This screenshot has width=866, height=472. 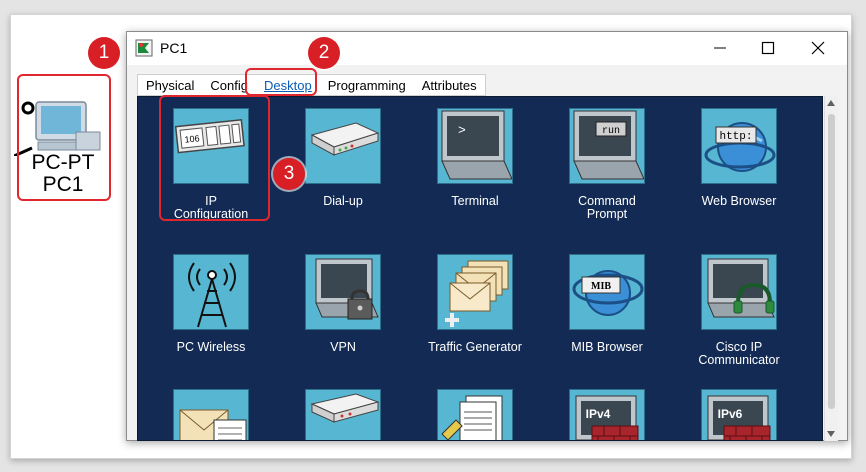 I want to click on app-mib-browser: MIB MIB Browser, so click(x=607, y=304).